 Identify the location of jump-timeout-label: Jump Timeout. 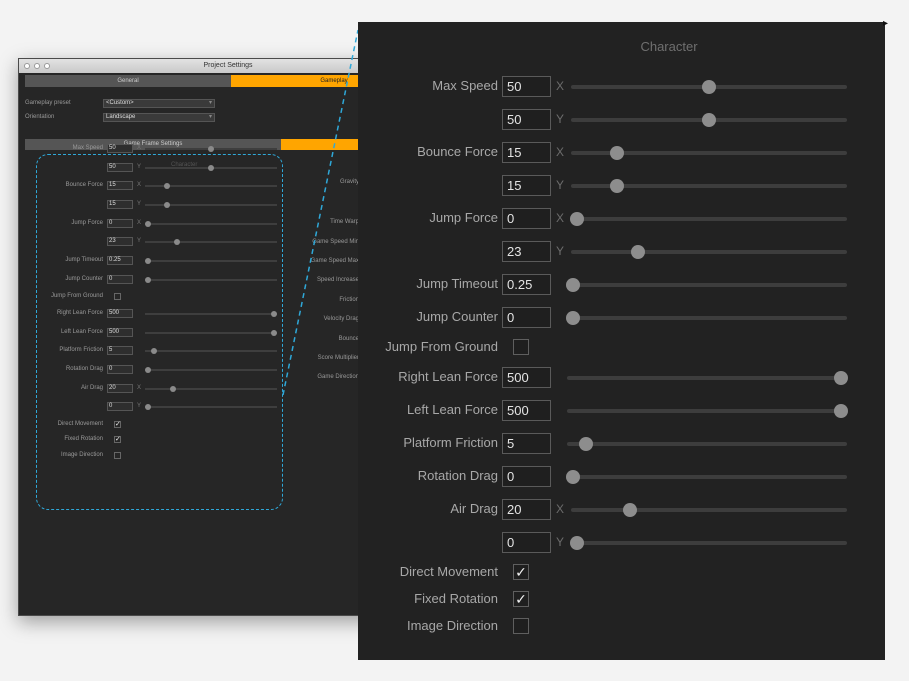
(457, 283).